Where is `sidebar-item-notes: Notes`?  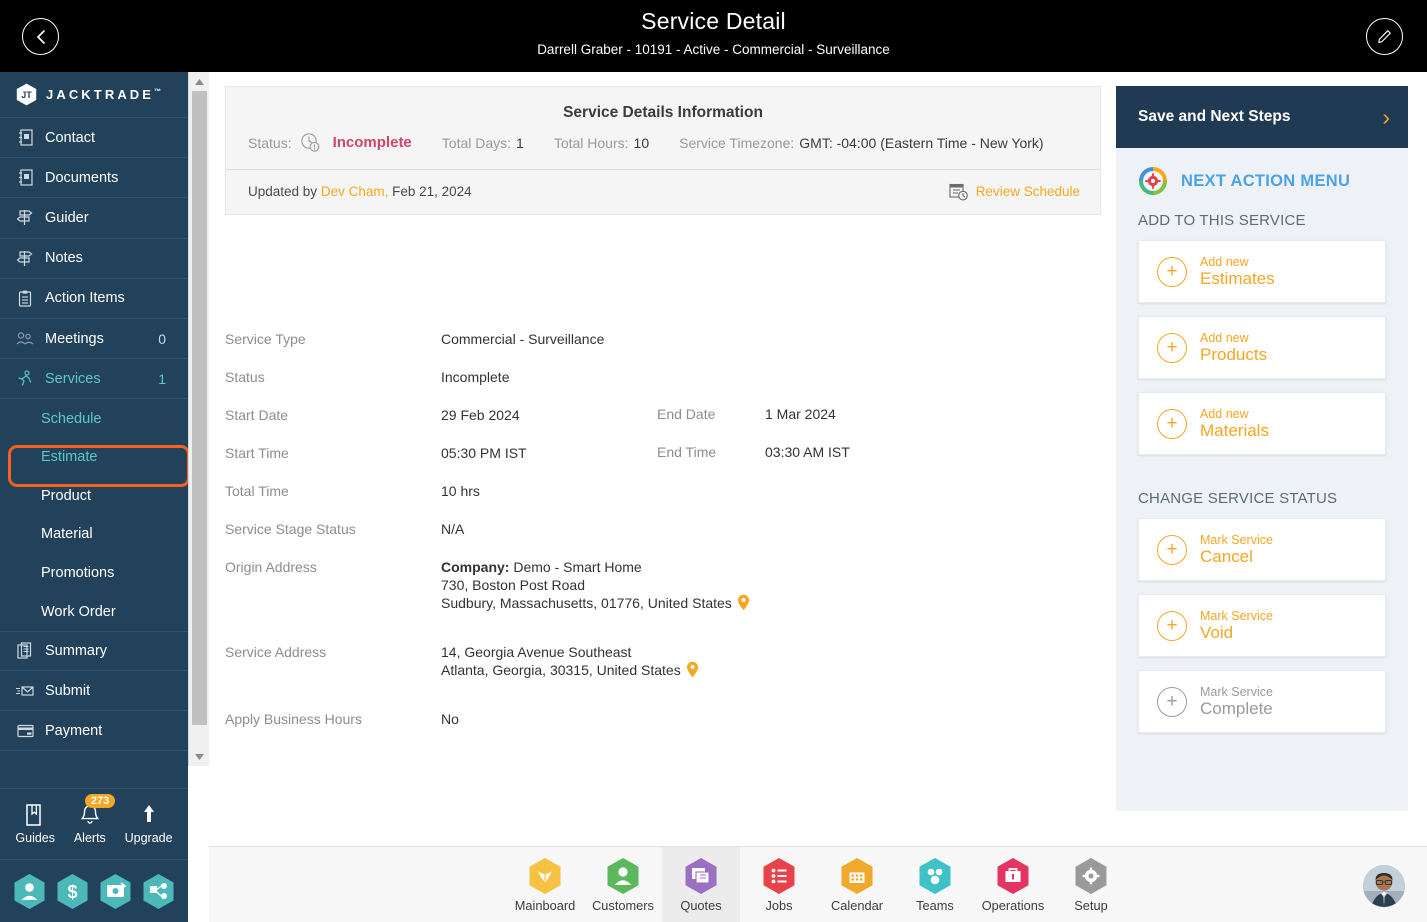
sidebar-item-notes: Notes is located at coordinates (94, 259).